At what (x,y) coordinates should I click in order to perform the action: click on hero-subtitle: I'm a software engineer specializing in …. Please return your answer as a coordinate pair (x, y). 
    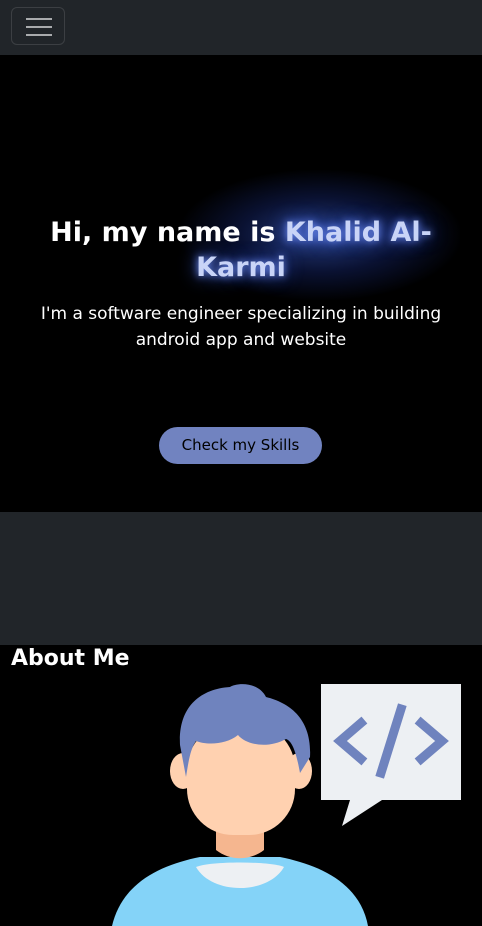
    Looking at the image, I should click on (241, 327).